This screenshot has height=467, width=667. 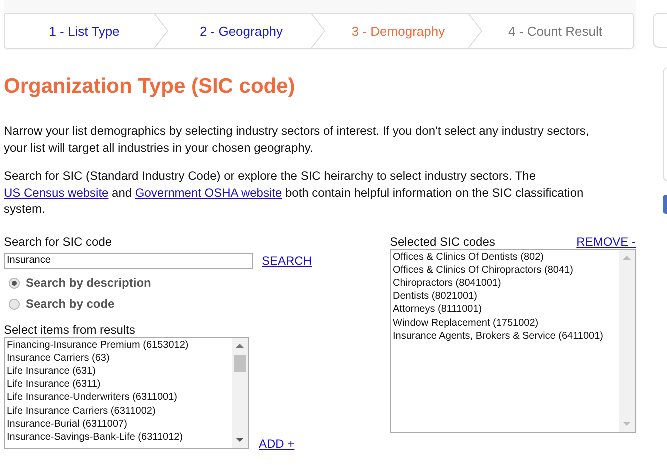 What do you see at coordinates (208, 193) in the screenshot?
I see `link: Government OSHA website` at bounding box center [208, 193].